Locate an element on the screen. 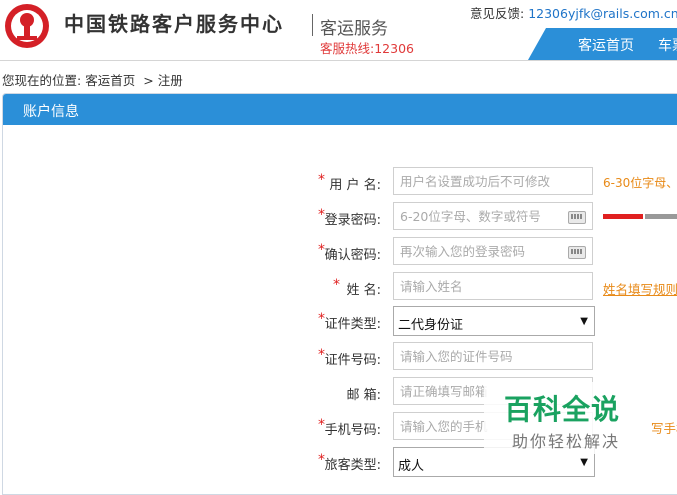 The height and width of the screenshot is (495, 677). passenger-type-label: 旅客类型: is located at coordinates (352, 465).